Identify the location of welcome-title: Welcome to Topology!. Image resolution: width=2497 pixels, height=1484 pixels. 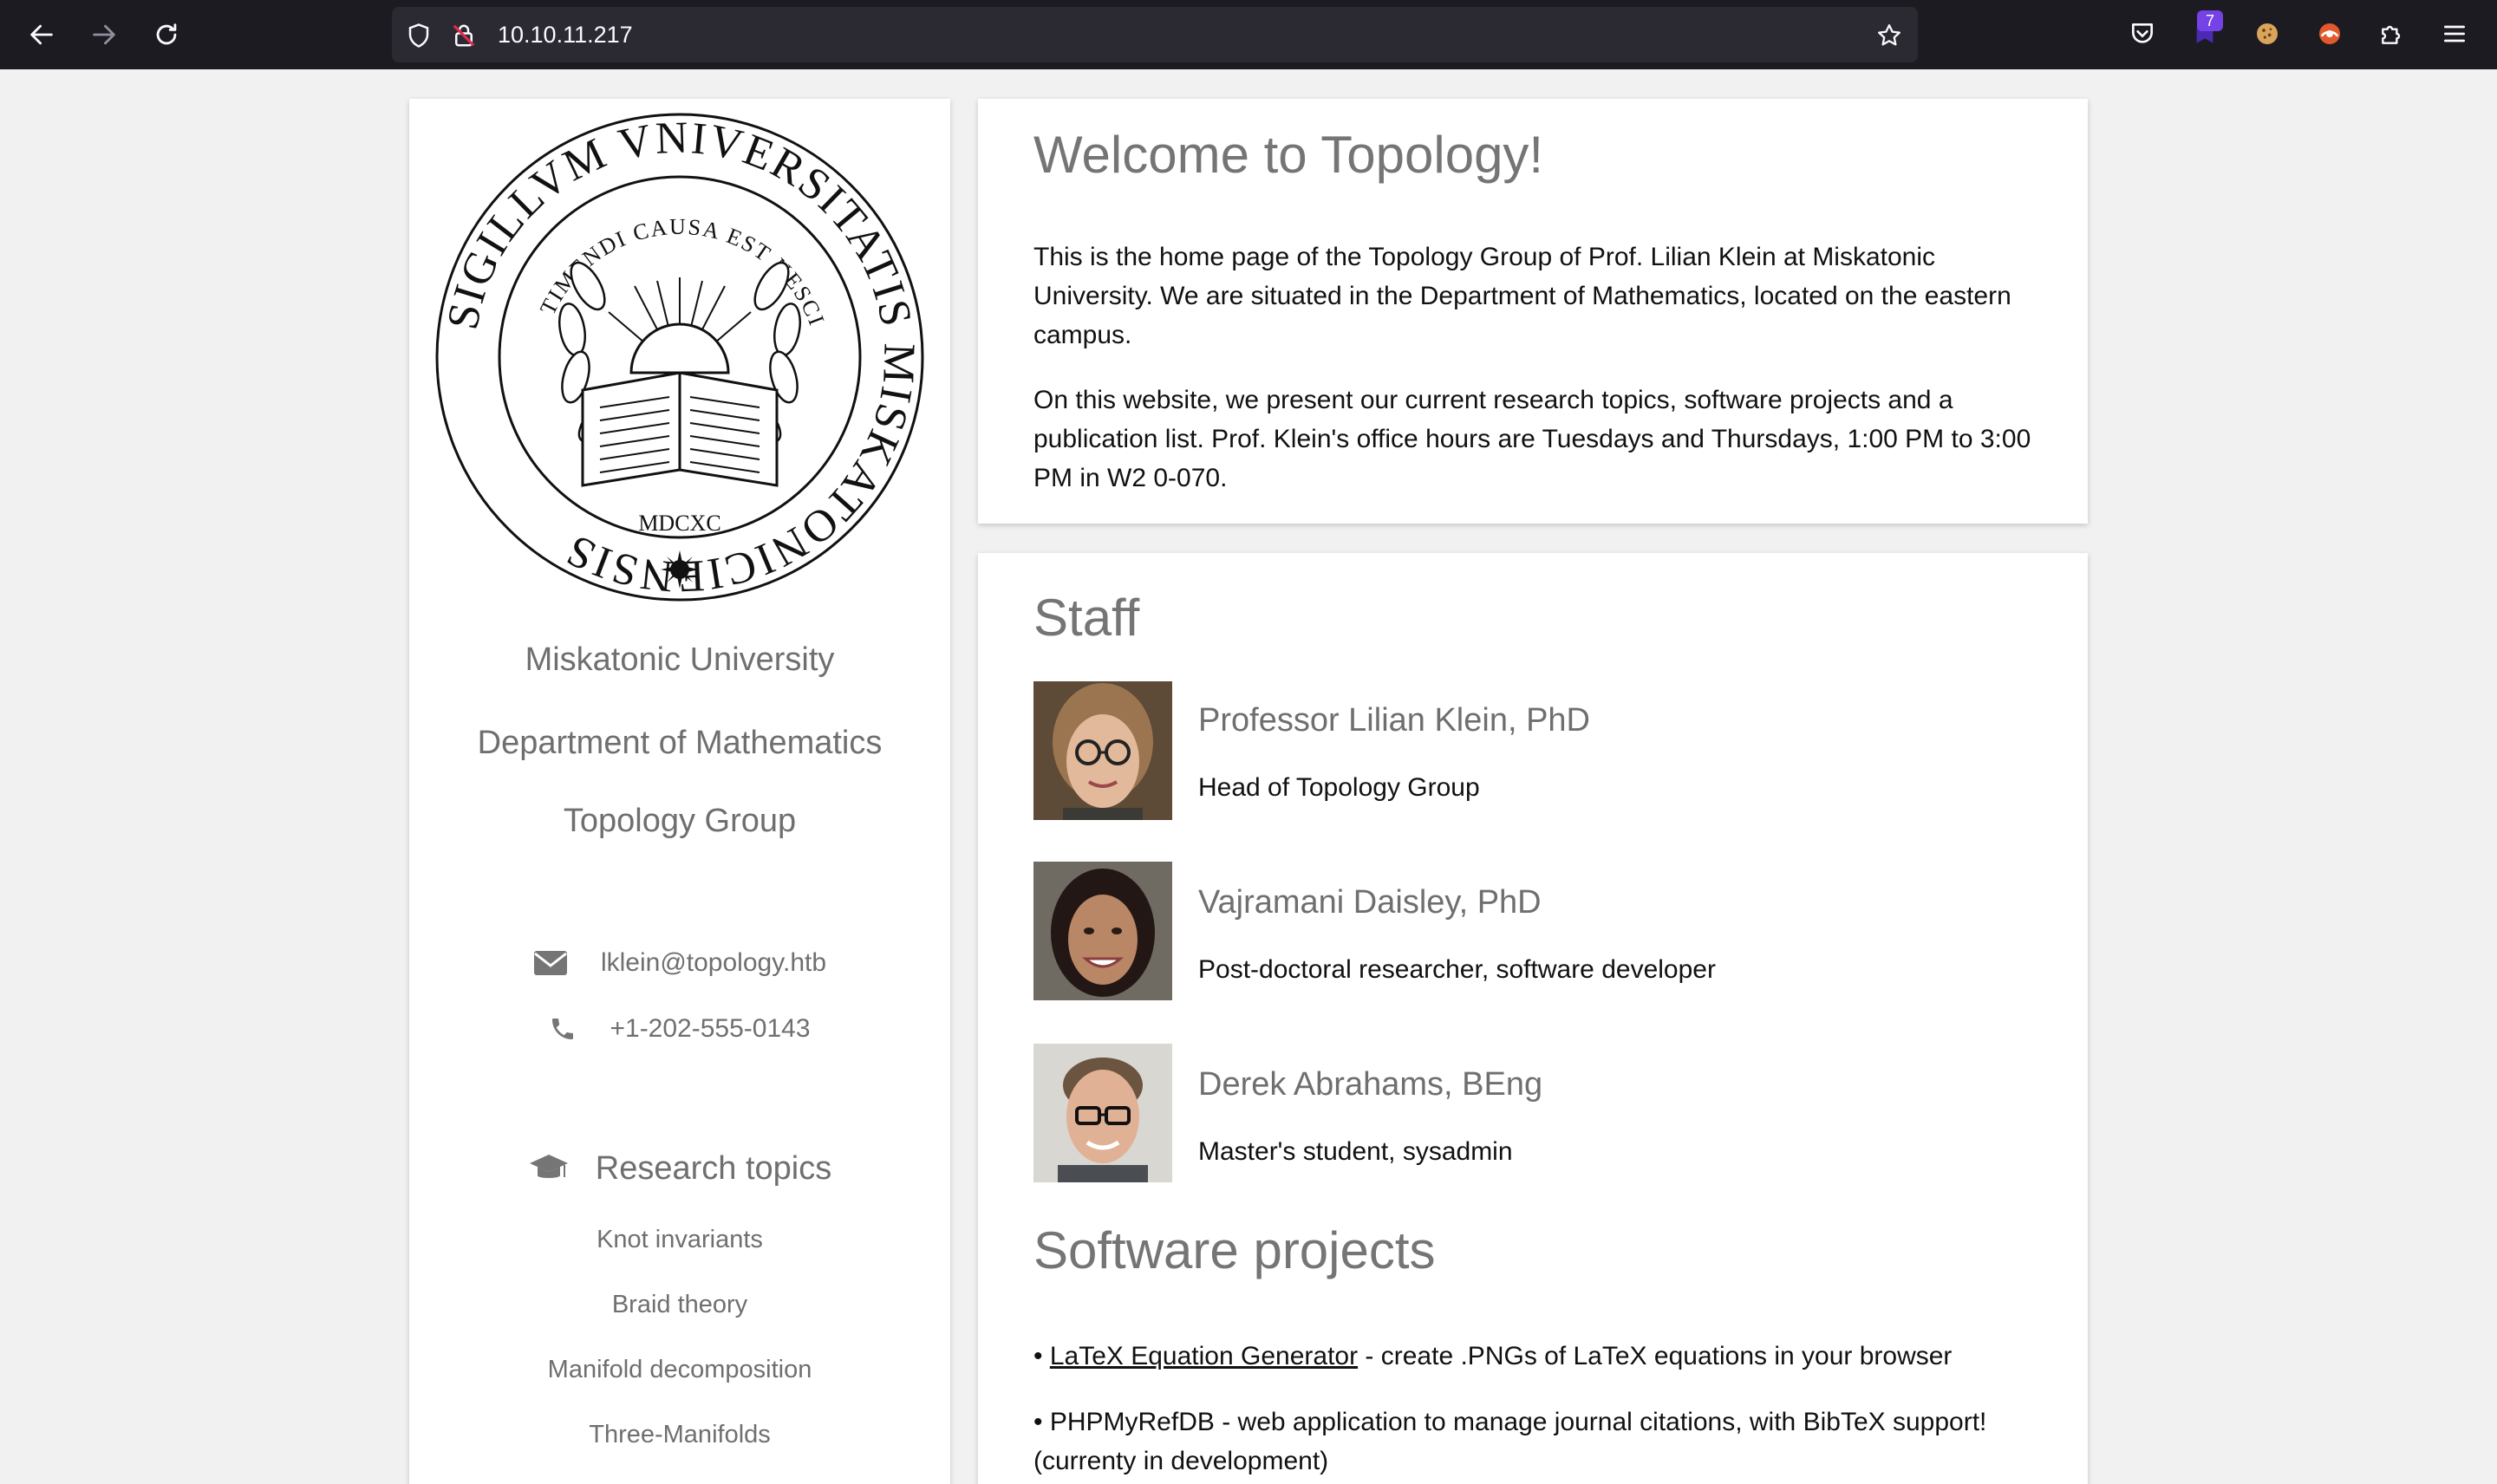
(1288, 155).